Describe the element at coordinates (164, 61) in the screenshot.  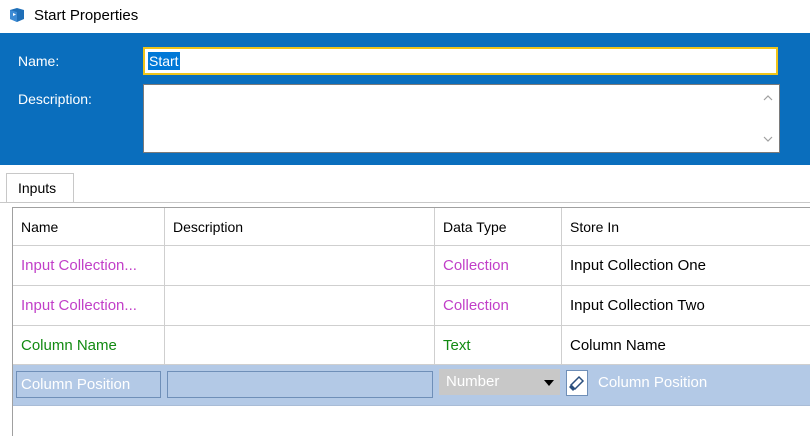
I see `name-value: Start` at that location.